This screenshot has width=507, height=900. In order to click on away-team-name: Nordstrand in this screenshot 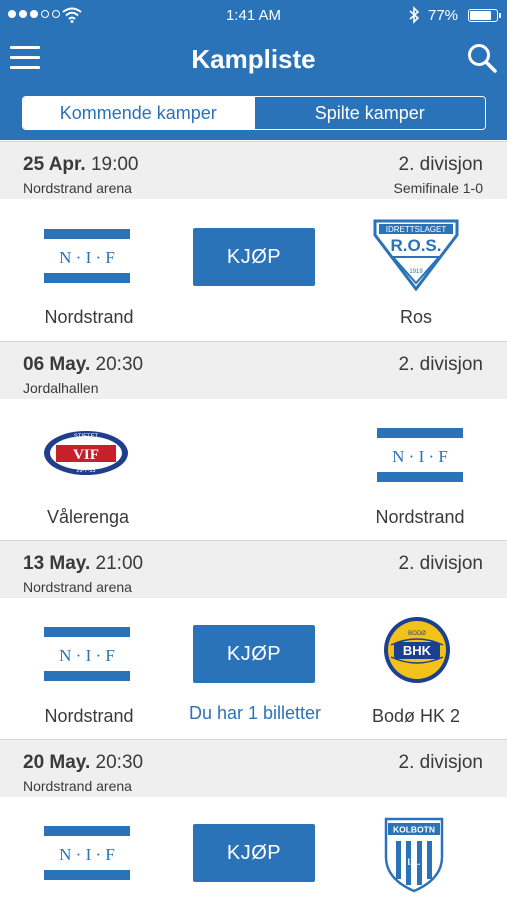, I will do `click(420, 517)`.